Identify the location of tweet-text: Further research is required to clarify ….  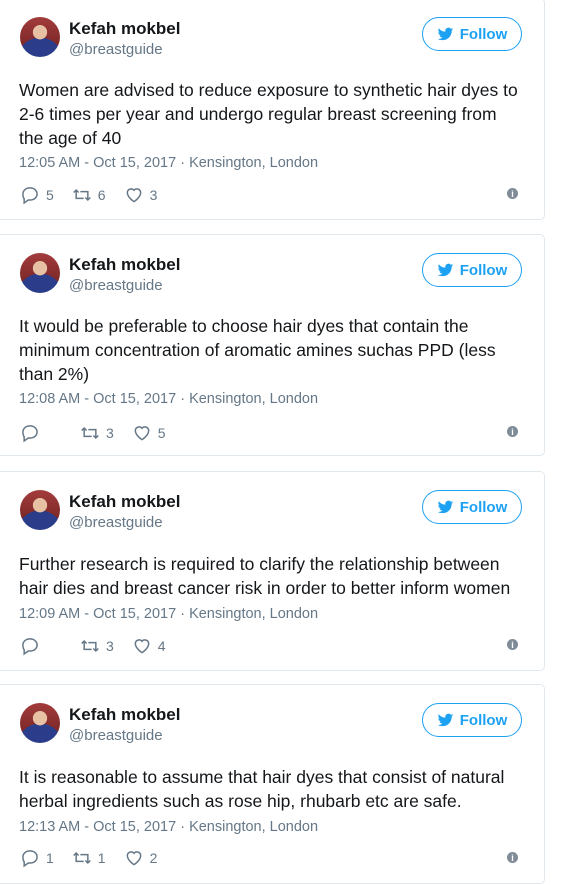
(265, 576).